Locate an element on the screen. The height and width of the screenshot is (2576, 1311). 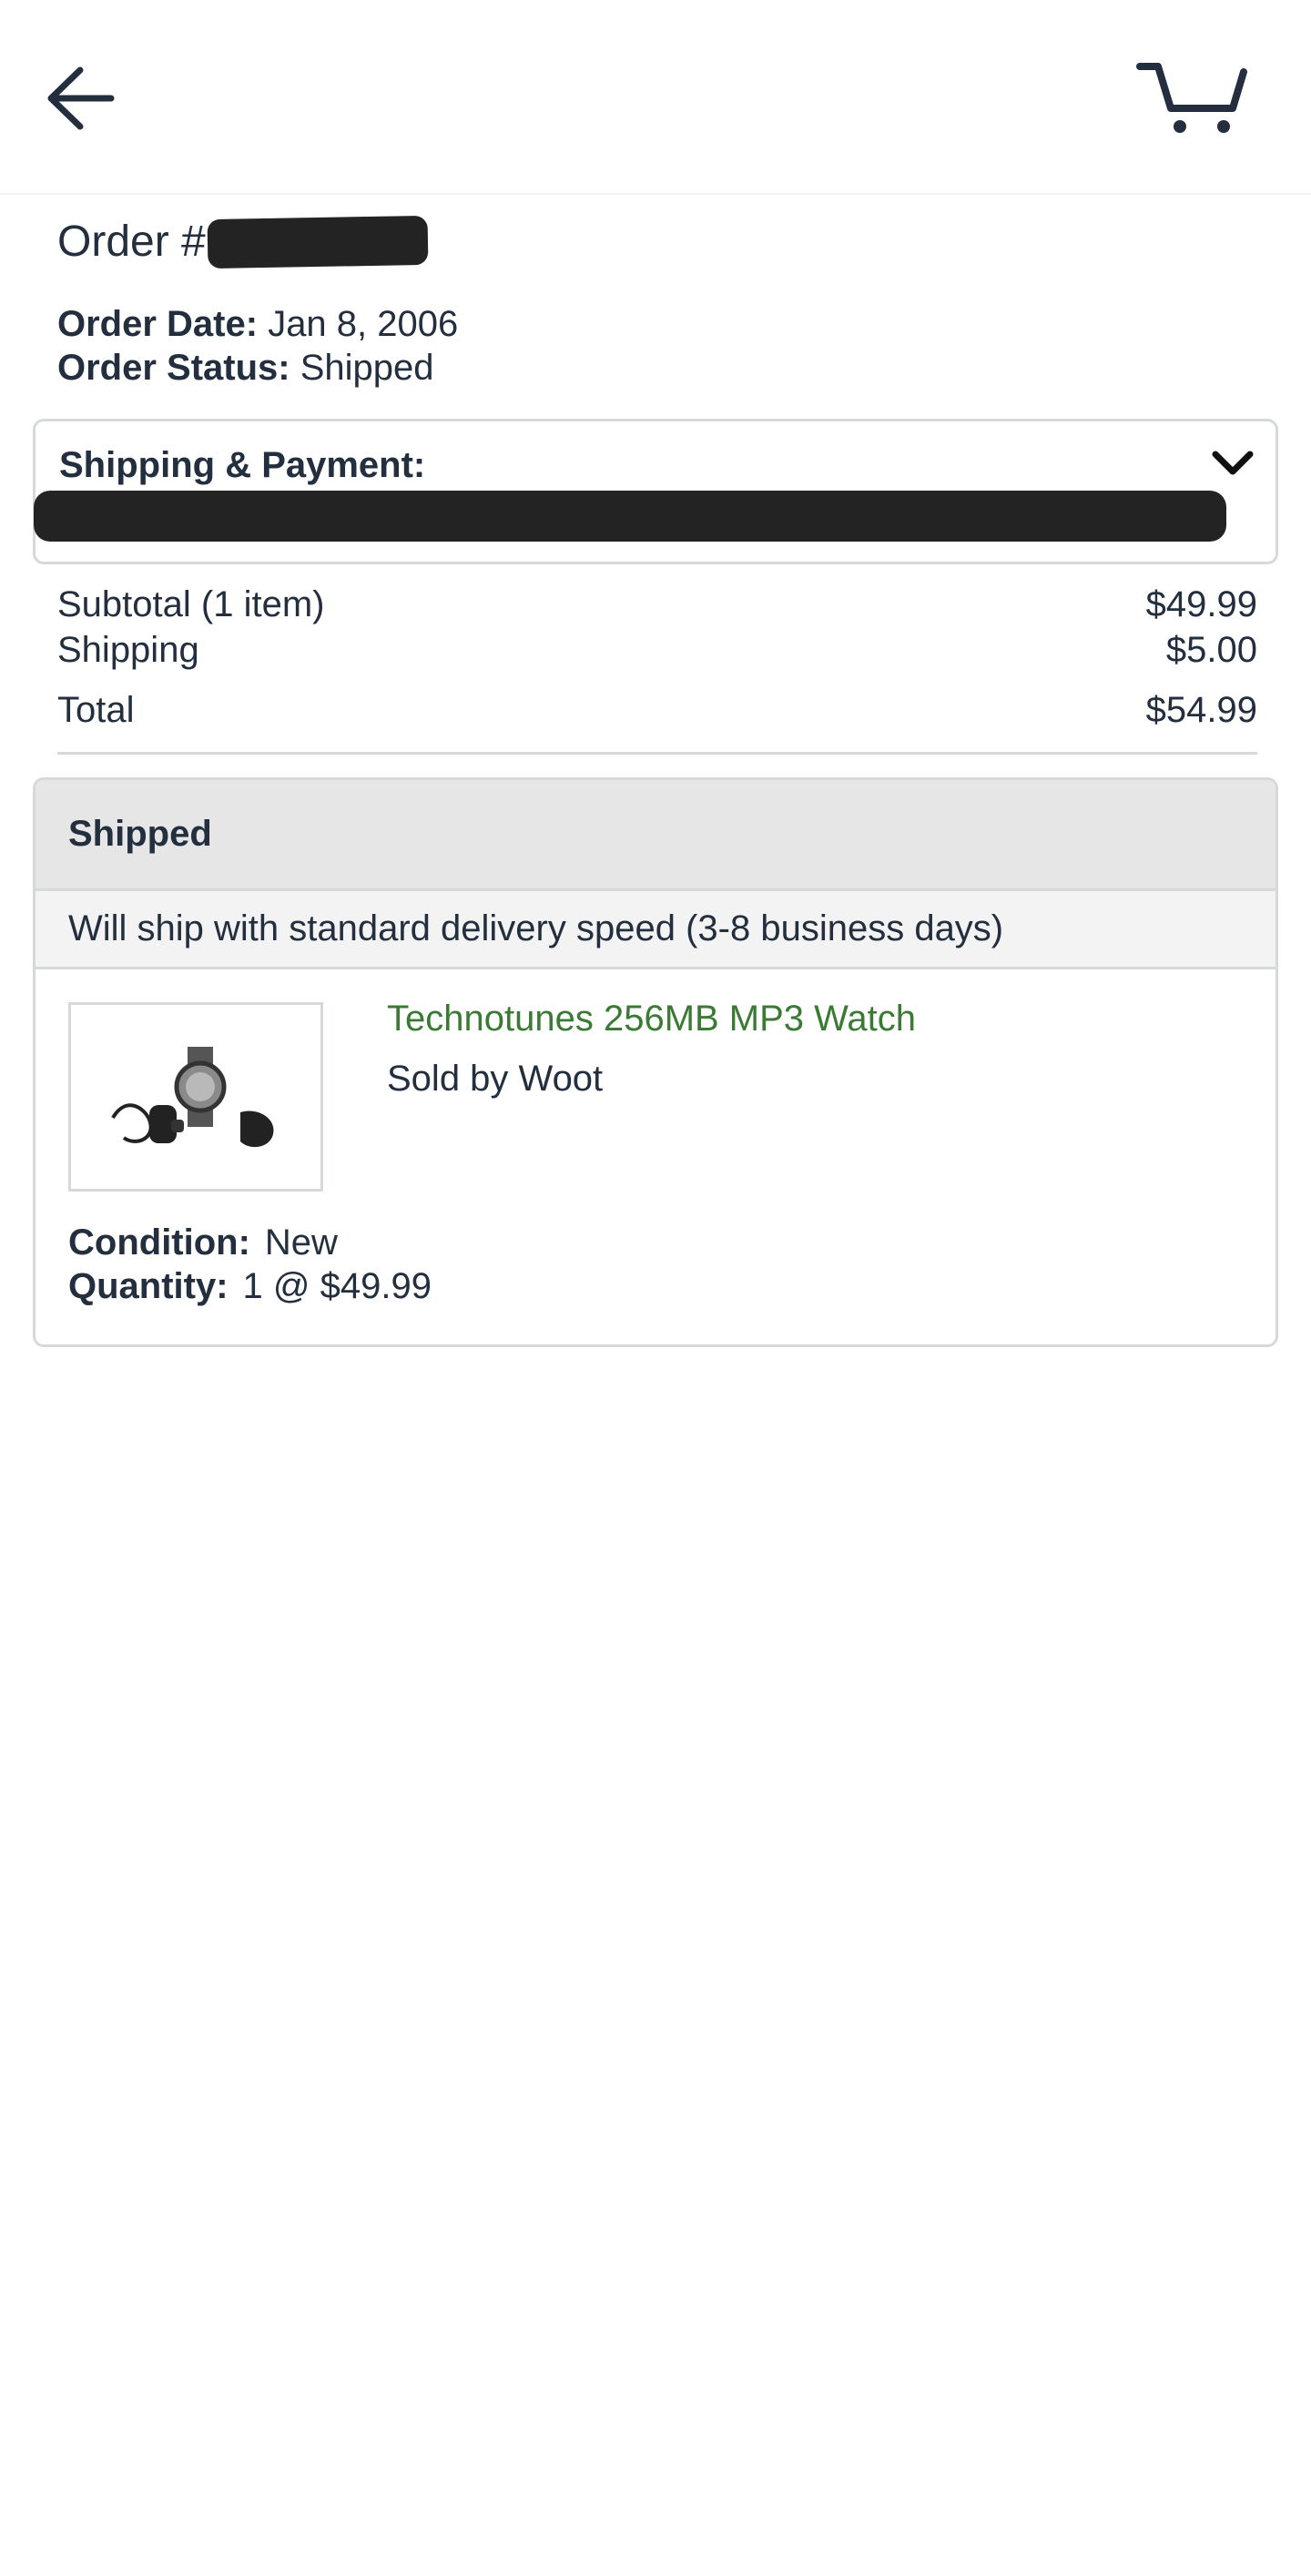
back-button is located at coordinates (80, 98).